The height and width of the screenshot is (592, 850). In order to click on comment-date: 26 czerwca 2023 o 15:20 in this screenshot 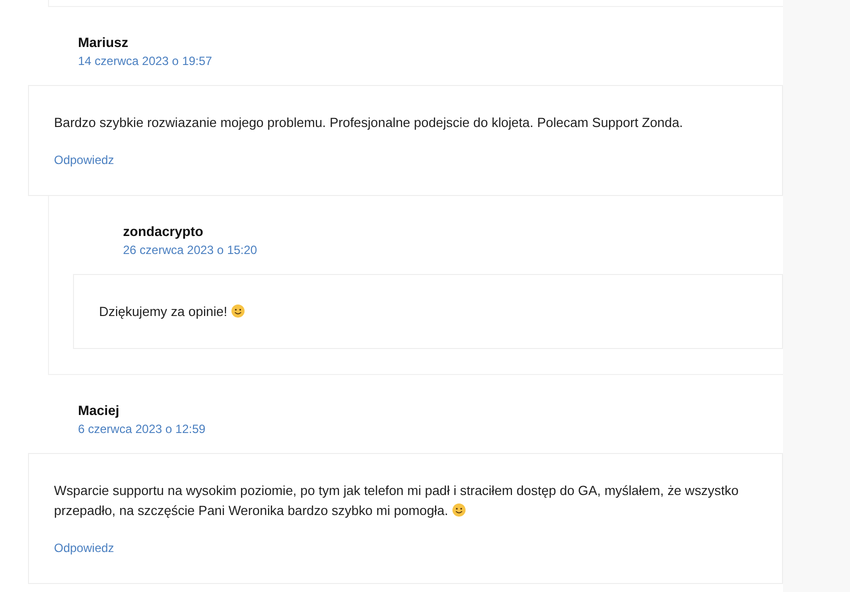, I will do `click(453, 250)`.